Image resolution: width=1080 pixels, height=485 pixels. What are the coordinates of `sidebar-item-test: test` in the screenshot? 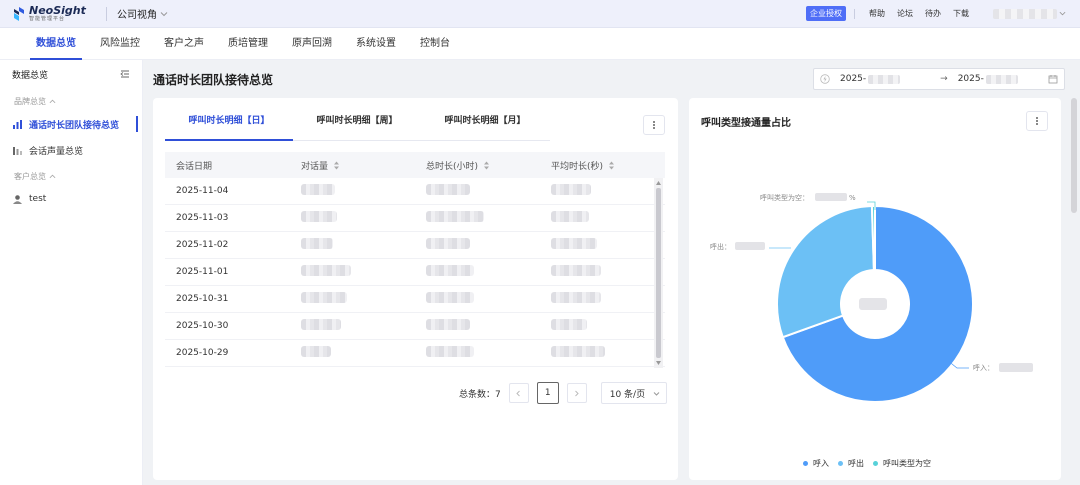 It's located at (71, 199).